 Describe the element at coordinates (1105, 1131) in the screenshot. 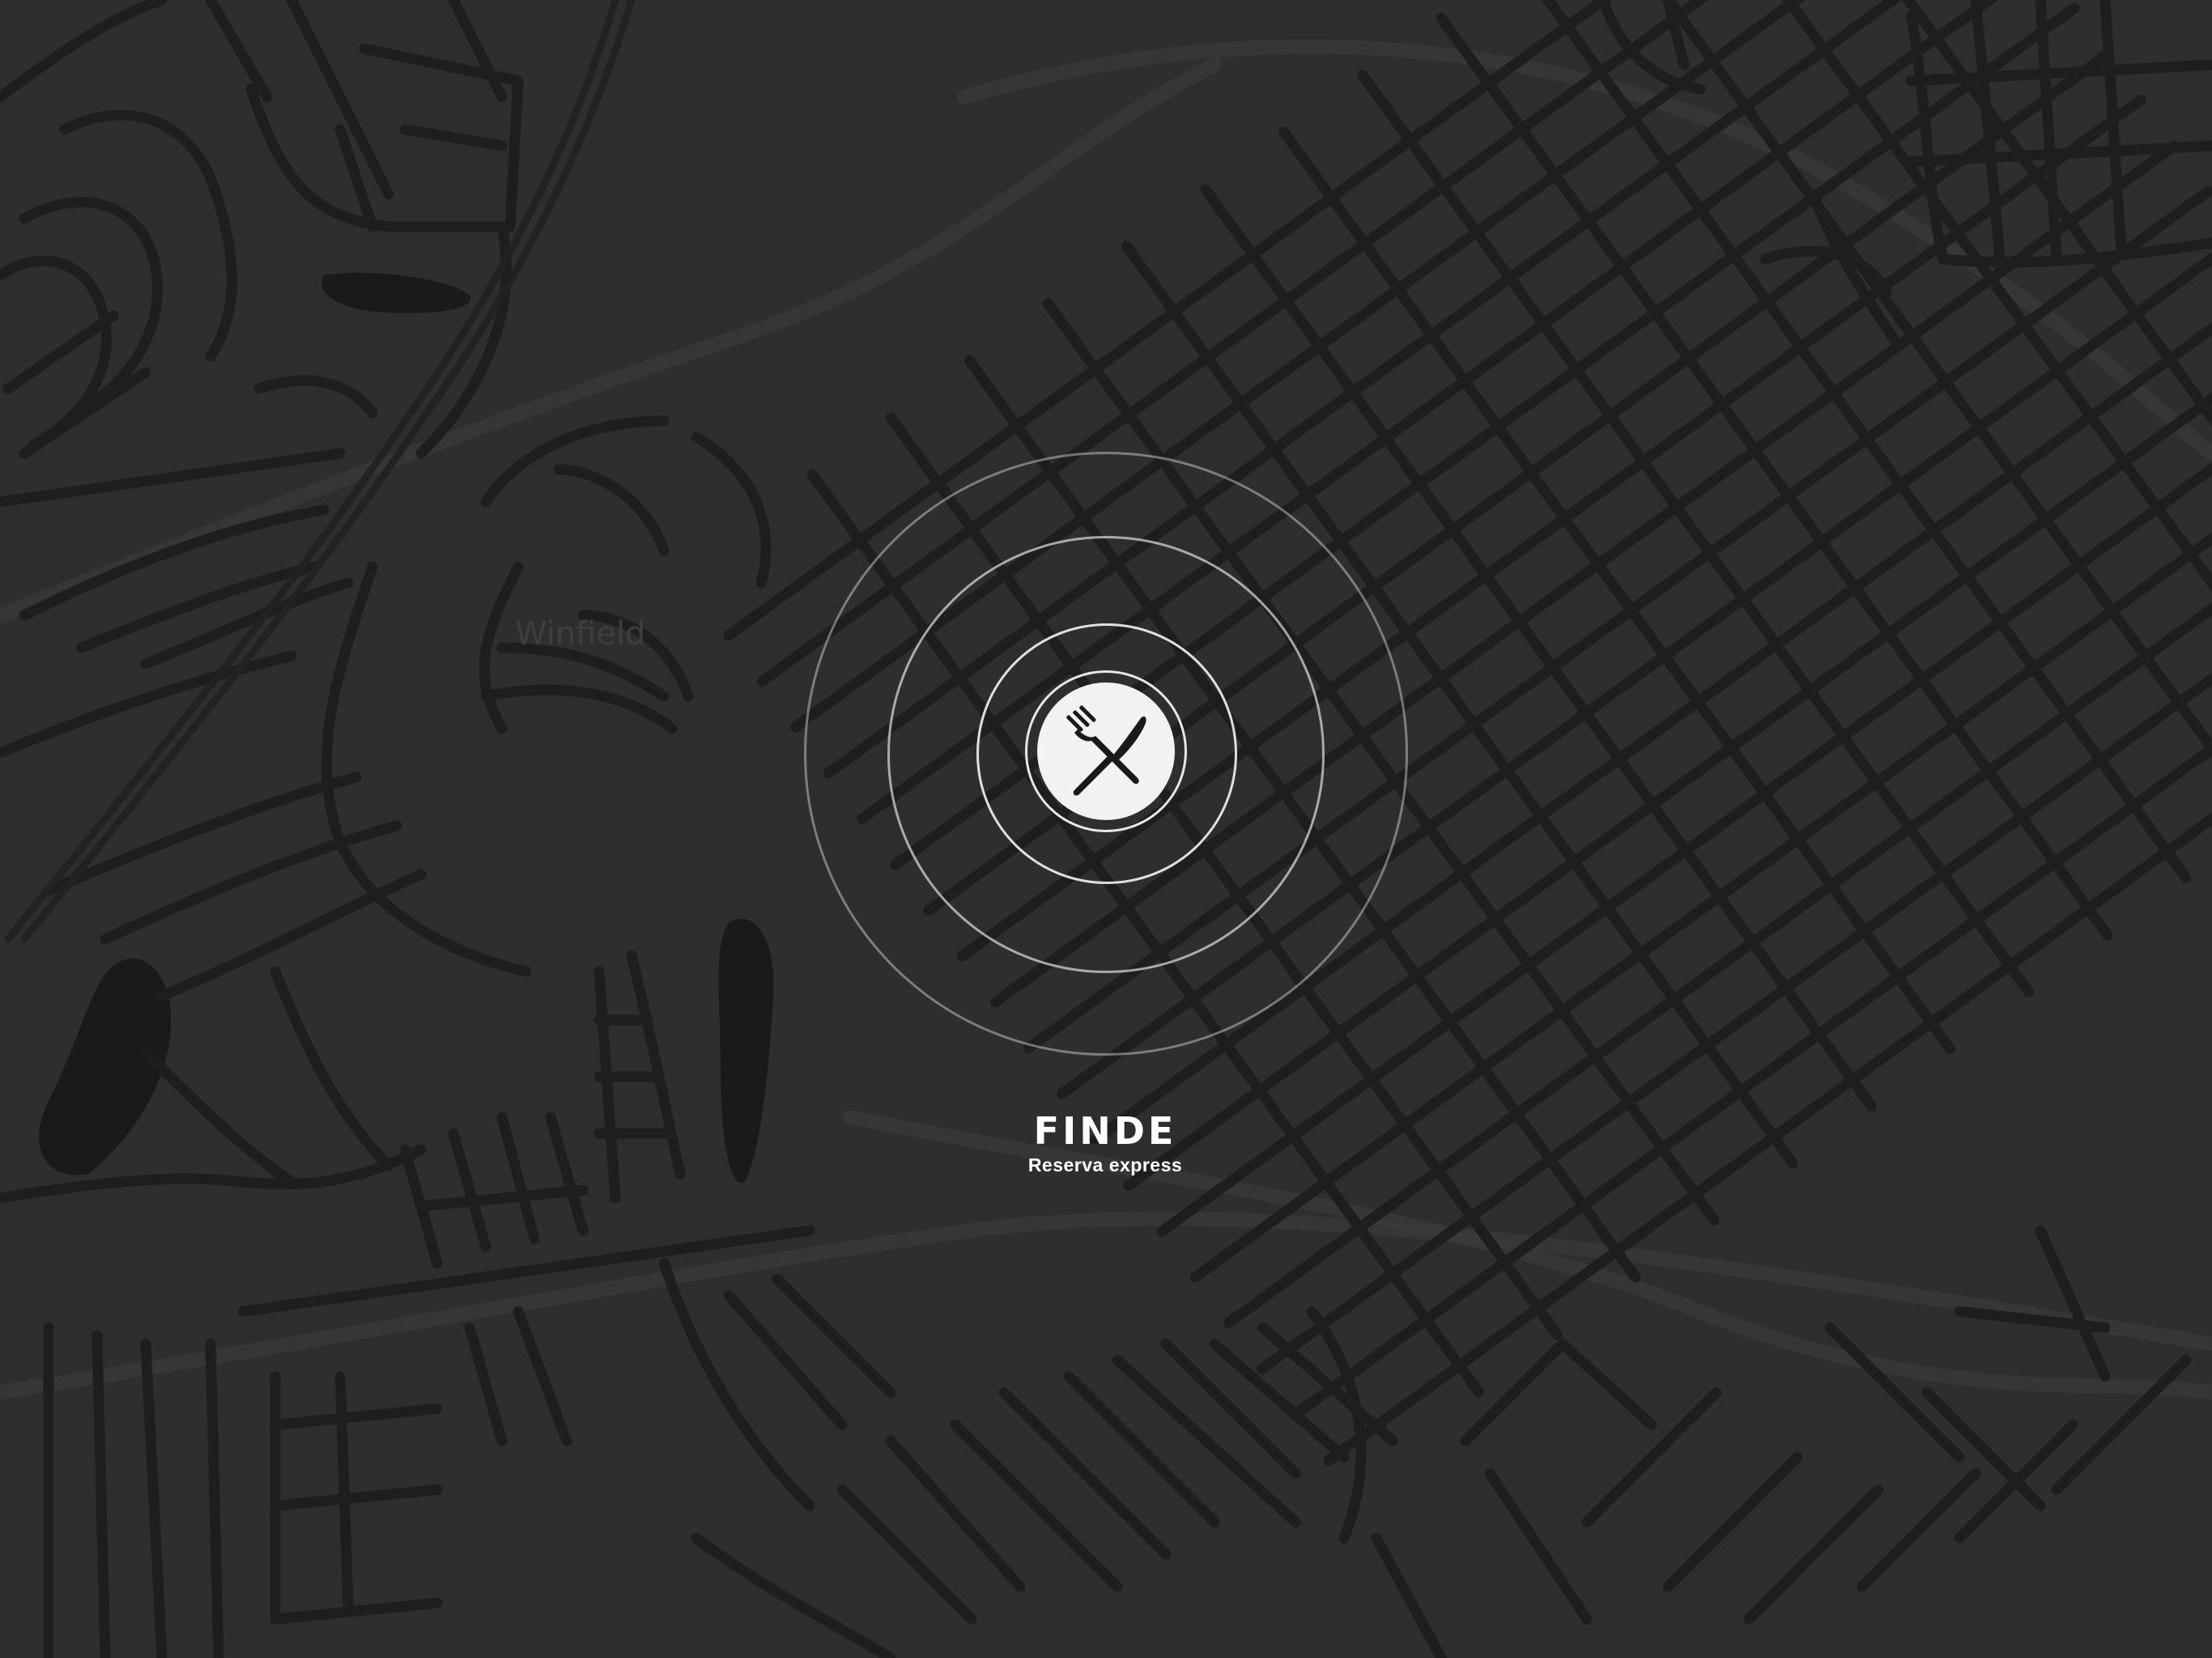

I see `brand-name: FINDE` at that location.